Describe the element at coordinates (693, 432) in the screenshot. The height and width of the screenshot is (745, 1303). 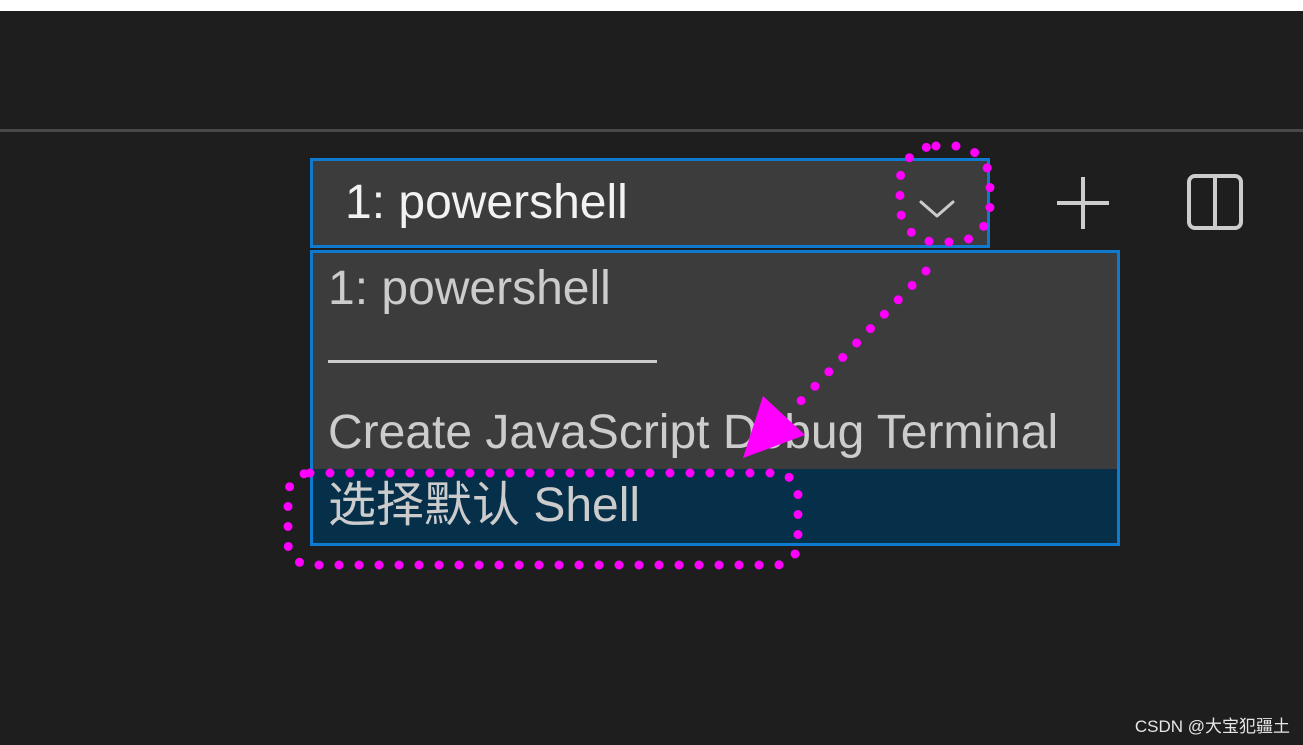
I see `option-label: Create JavaScript Debug Terminal` at that location.